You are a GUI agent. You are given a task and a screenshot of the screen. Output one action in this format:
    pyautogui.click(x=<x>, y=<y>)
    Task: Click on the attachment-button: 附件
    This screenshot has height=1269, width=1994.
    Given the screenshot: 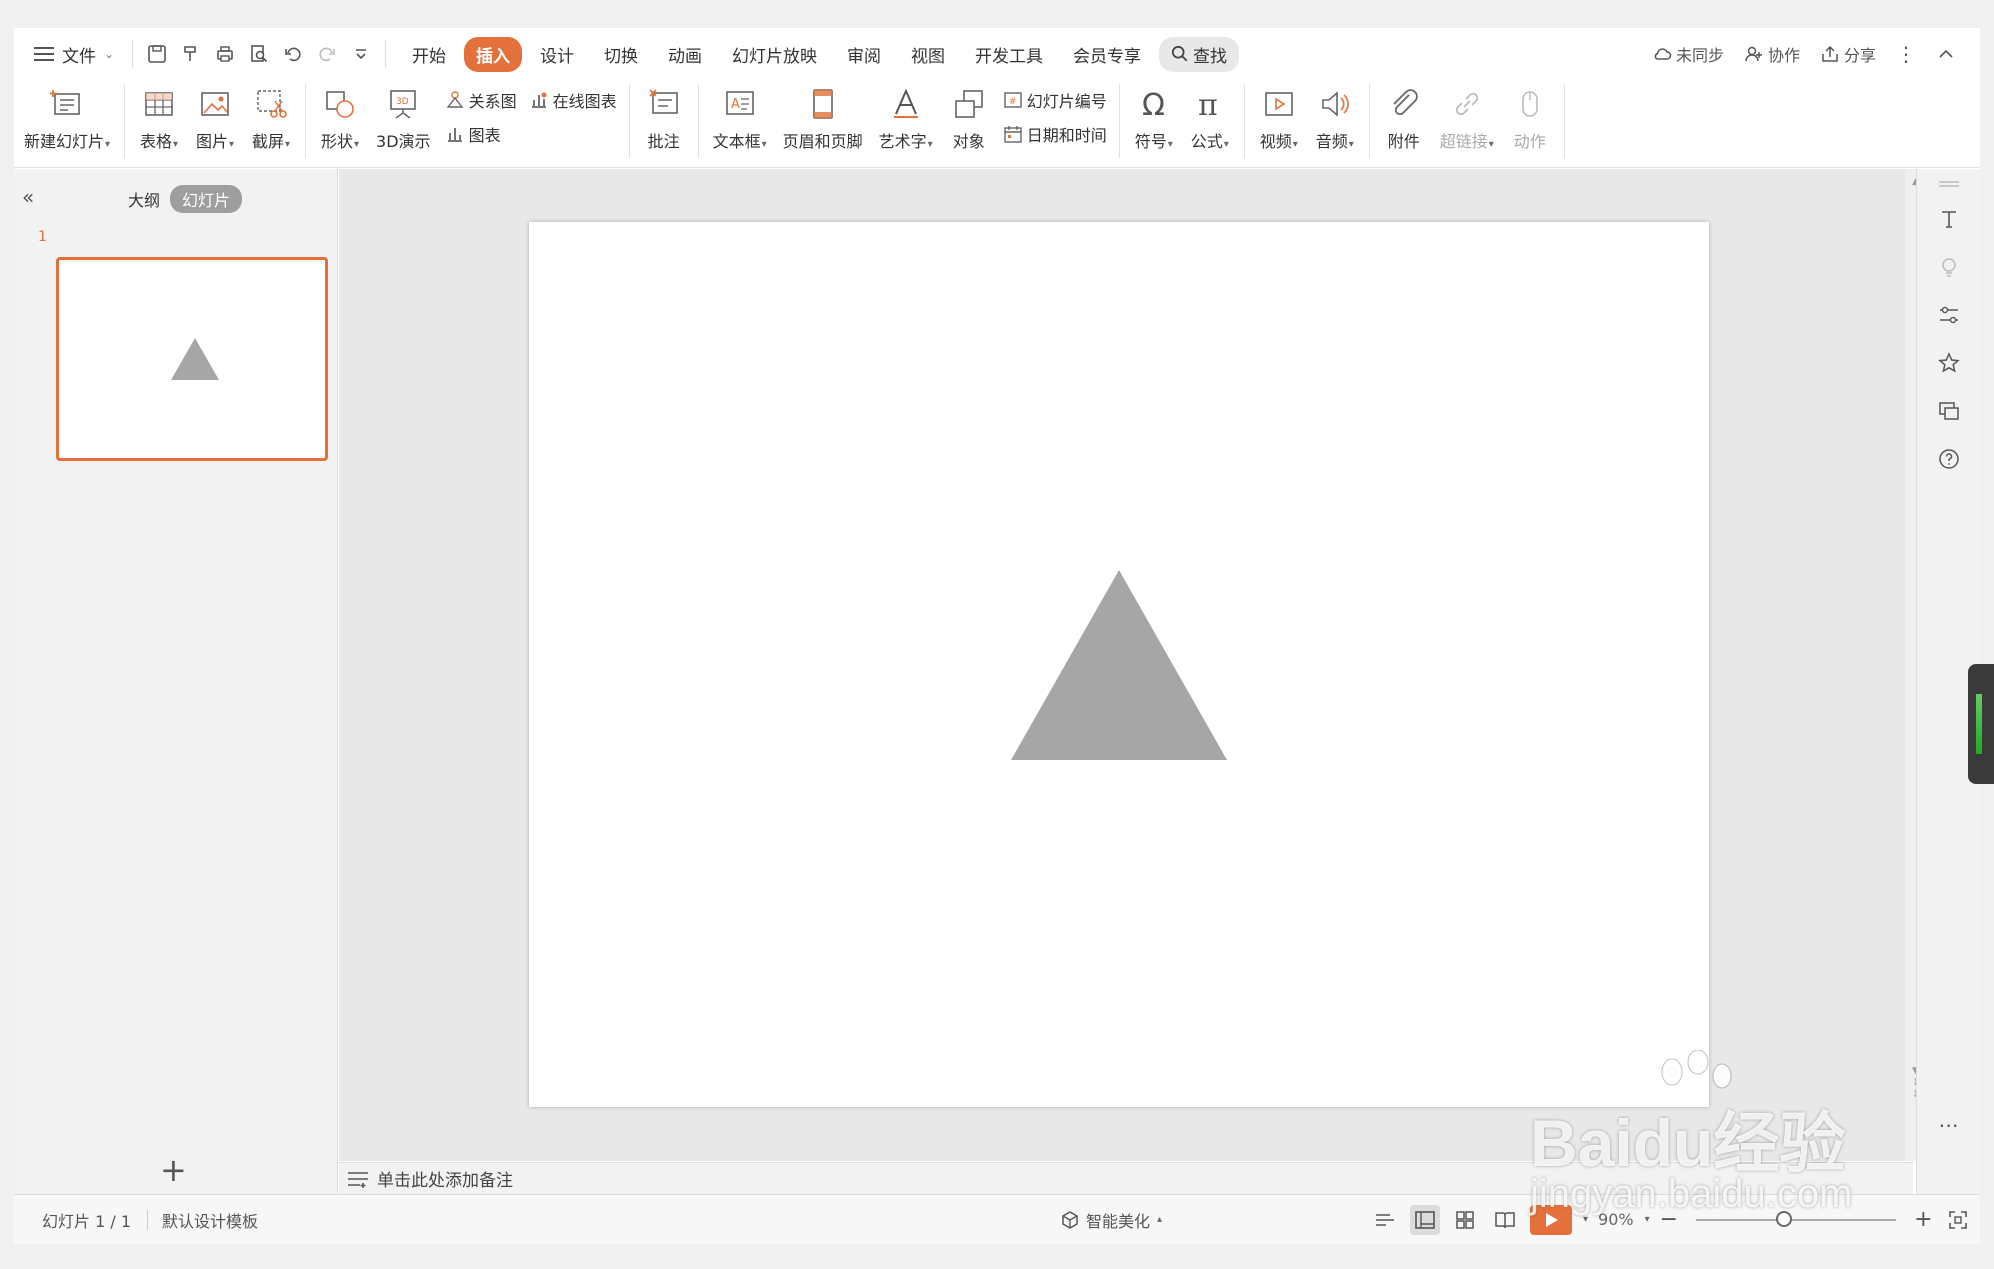 What is the action you would take?
    pyautogui.click(x=1404, y=118)
    